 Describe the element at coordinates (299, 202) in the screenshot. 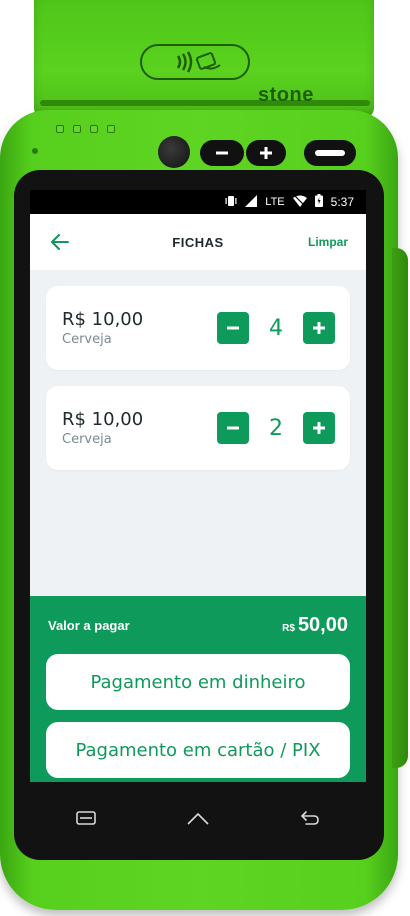

I see `wifi-icon` at that location.